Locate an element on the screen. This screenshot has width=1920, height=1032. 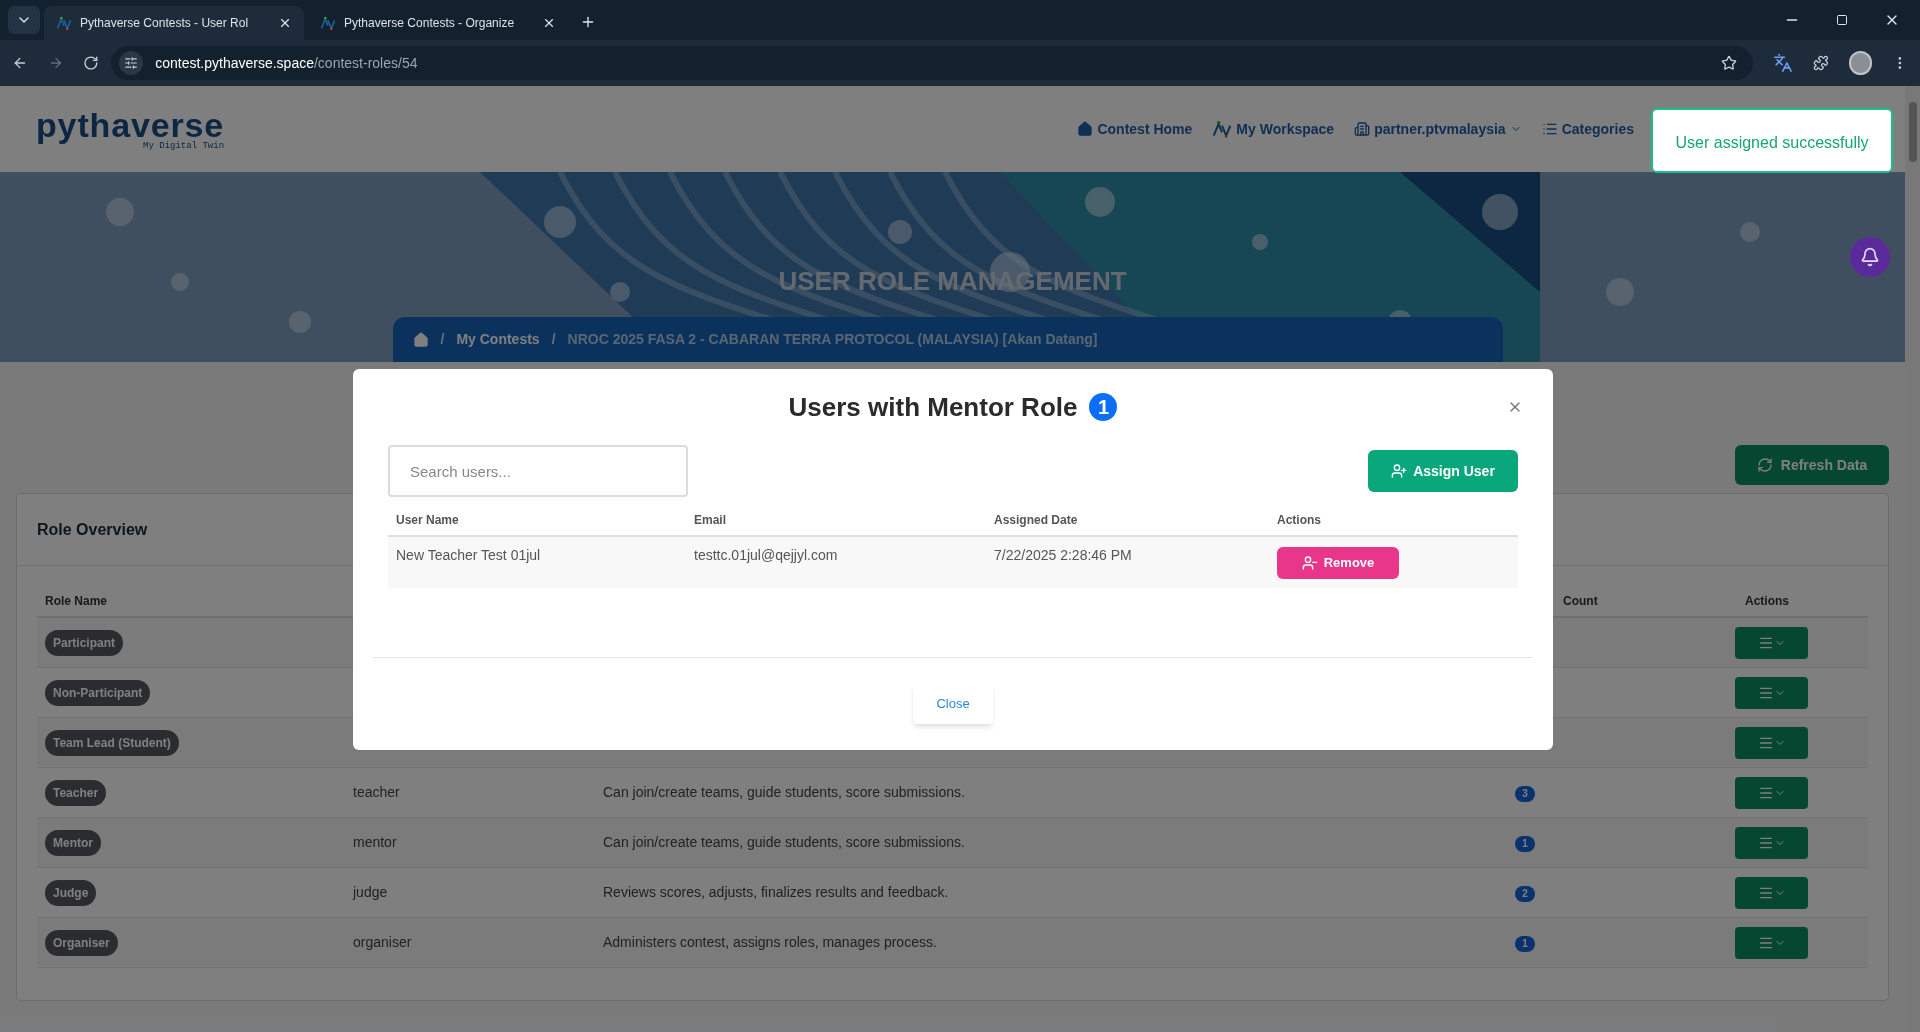
role-badge: Teacher is located at coordinates (76, 792).